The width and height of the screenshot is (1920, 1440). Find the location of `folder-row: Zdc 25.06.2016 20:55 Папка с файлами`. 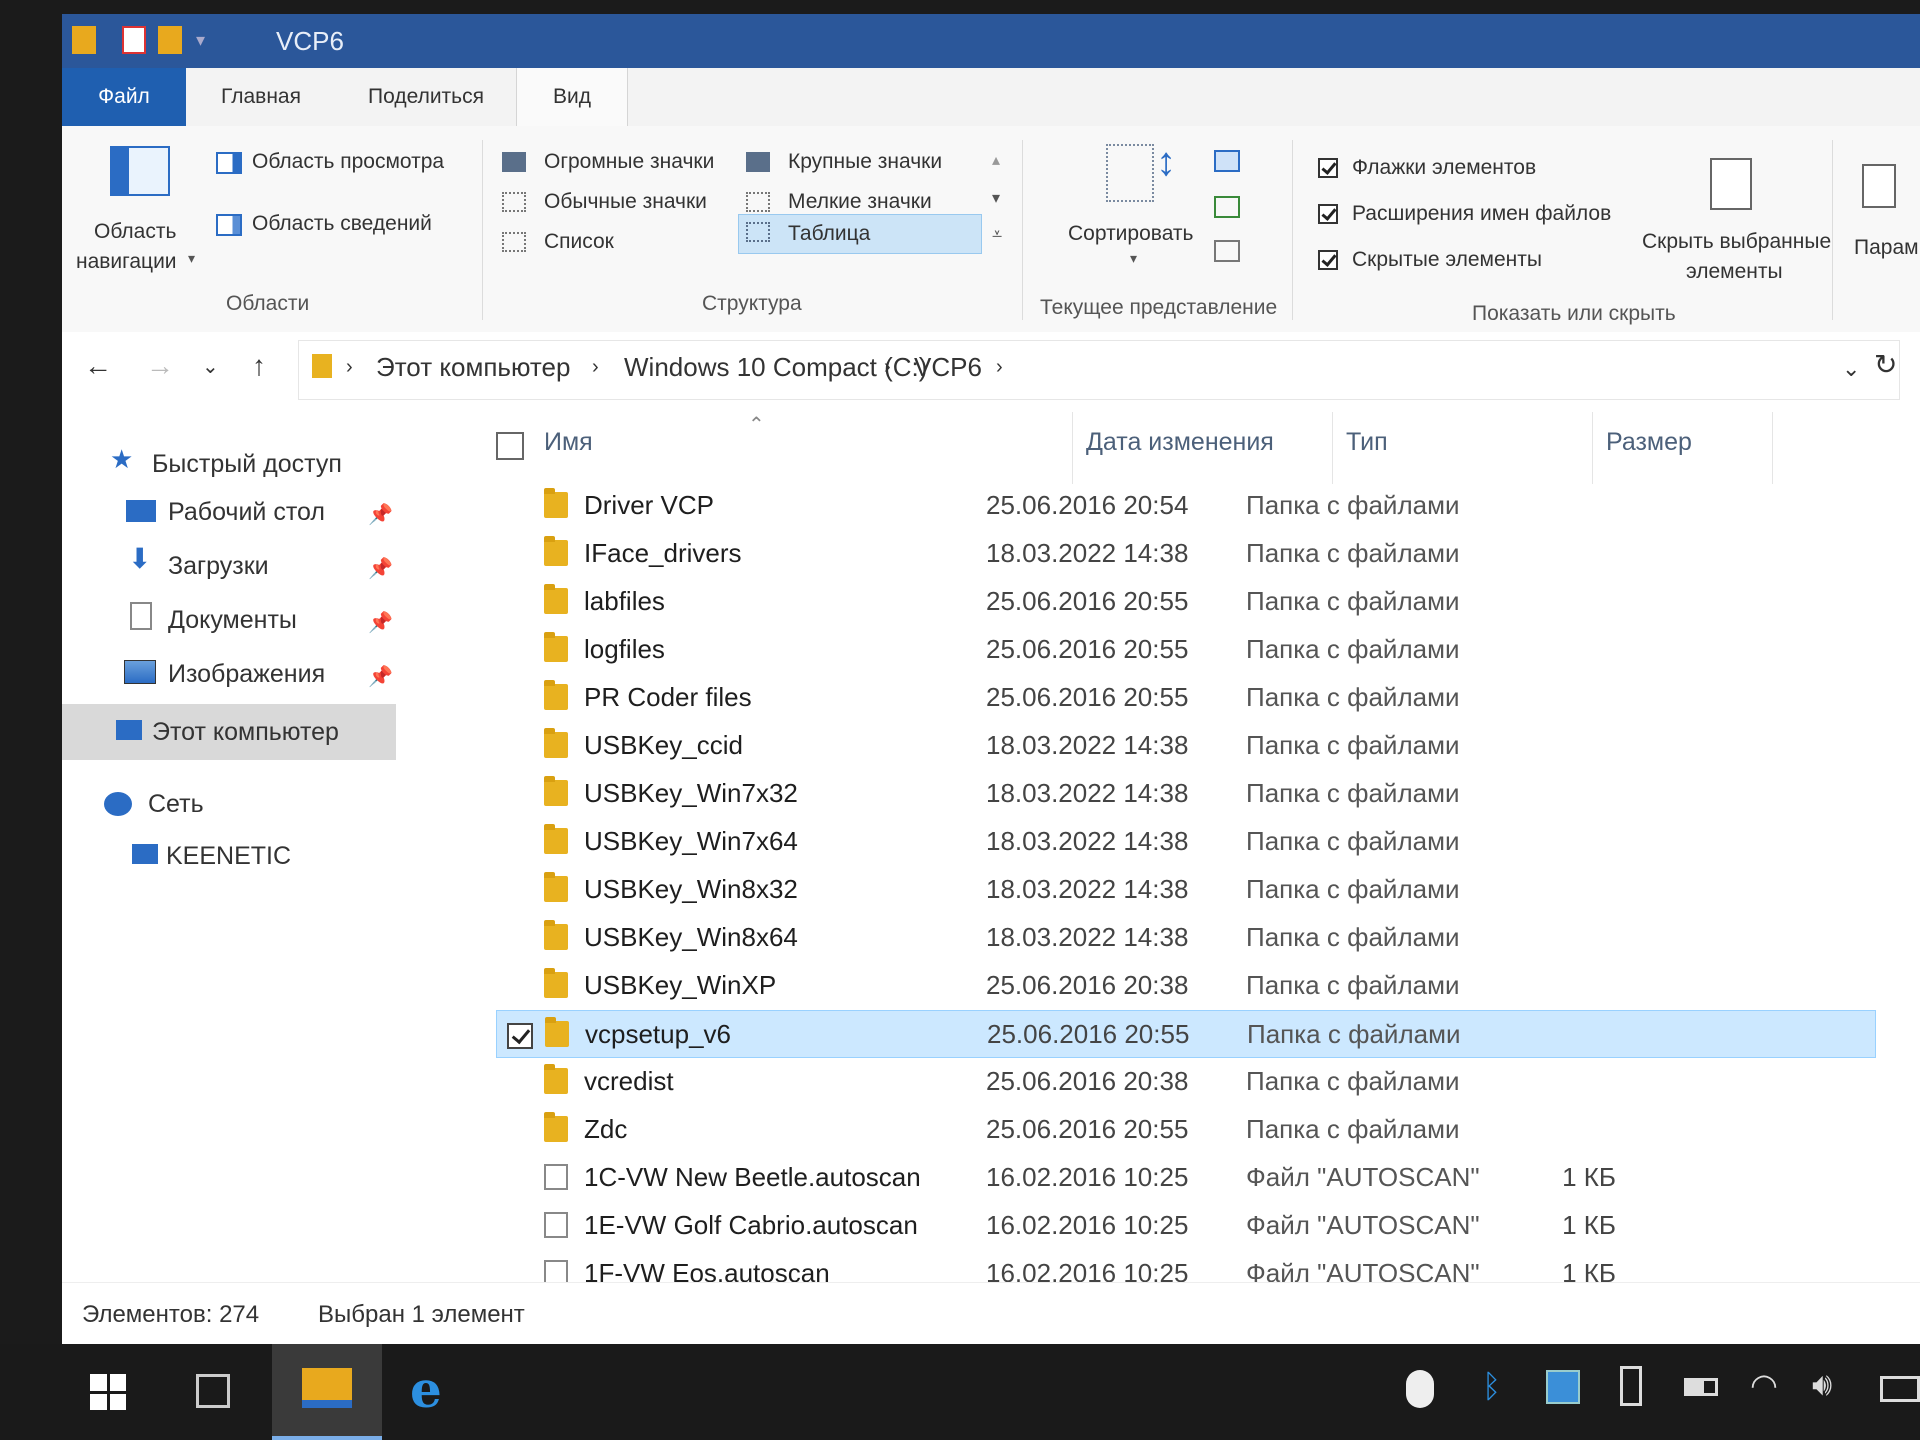

folder-row: Zdc 25.06.2016 20:55 Папка с файлами is located at coordinates (1186, 1130).